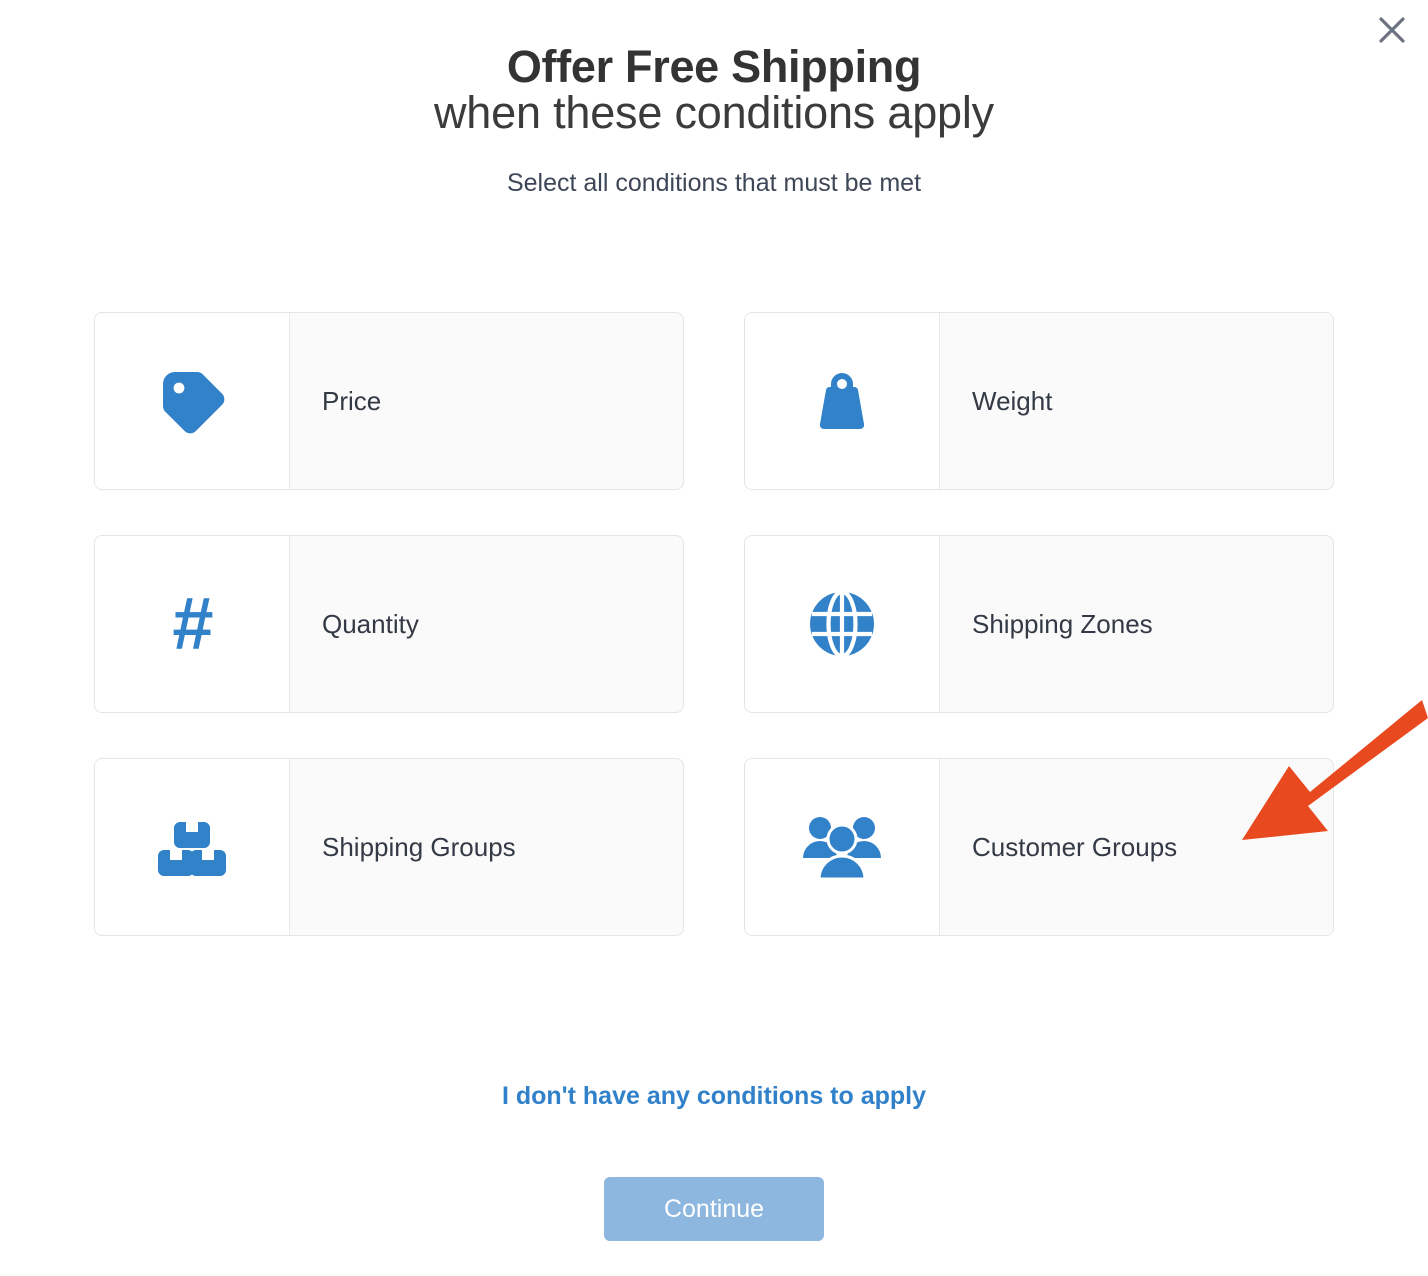 The width and height of the screenshot is (1428, 1276). I want to click on condition-label: Shipping Zones, so click(1062, 623).